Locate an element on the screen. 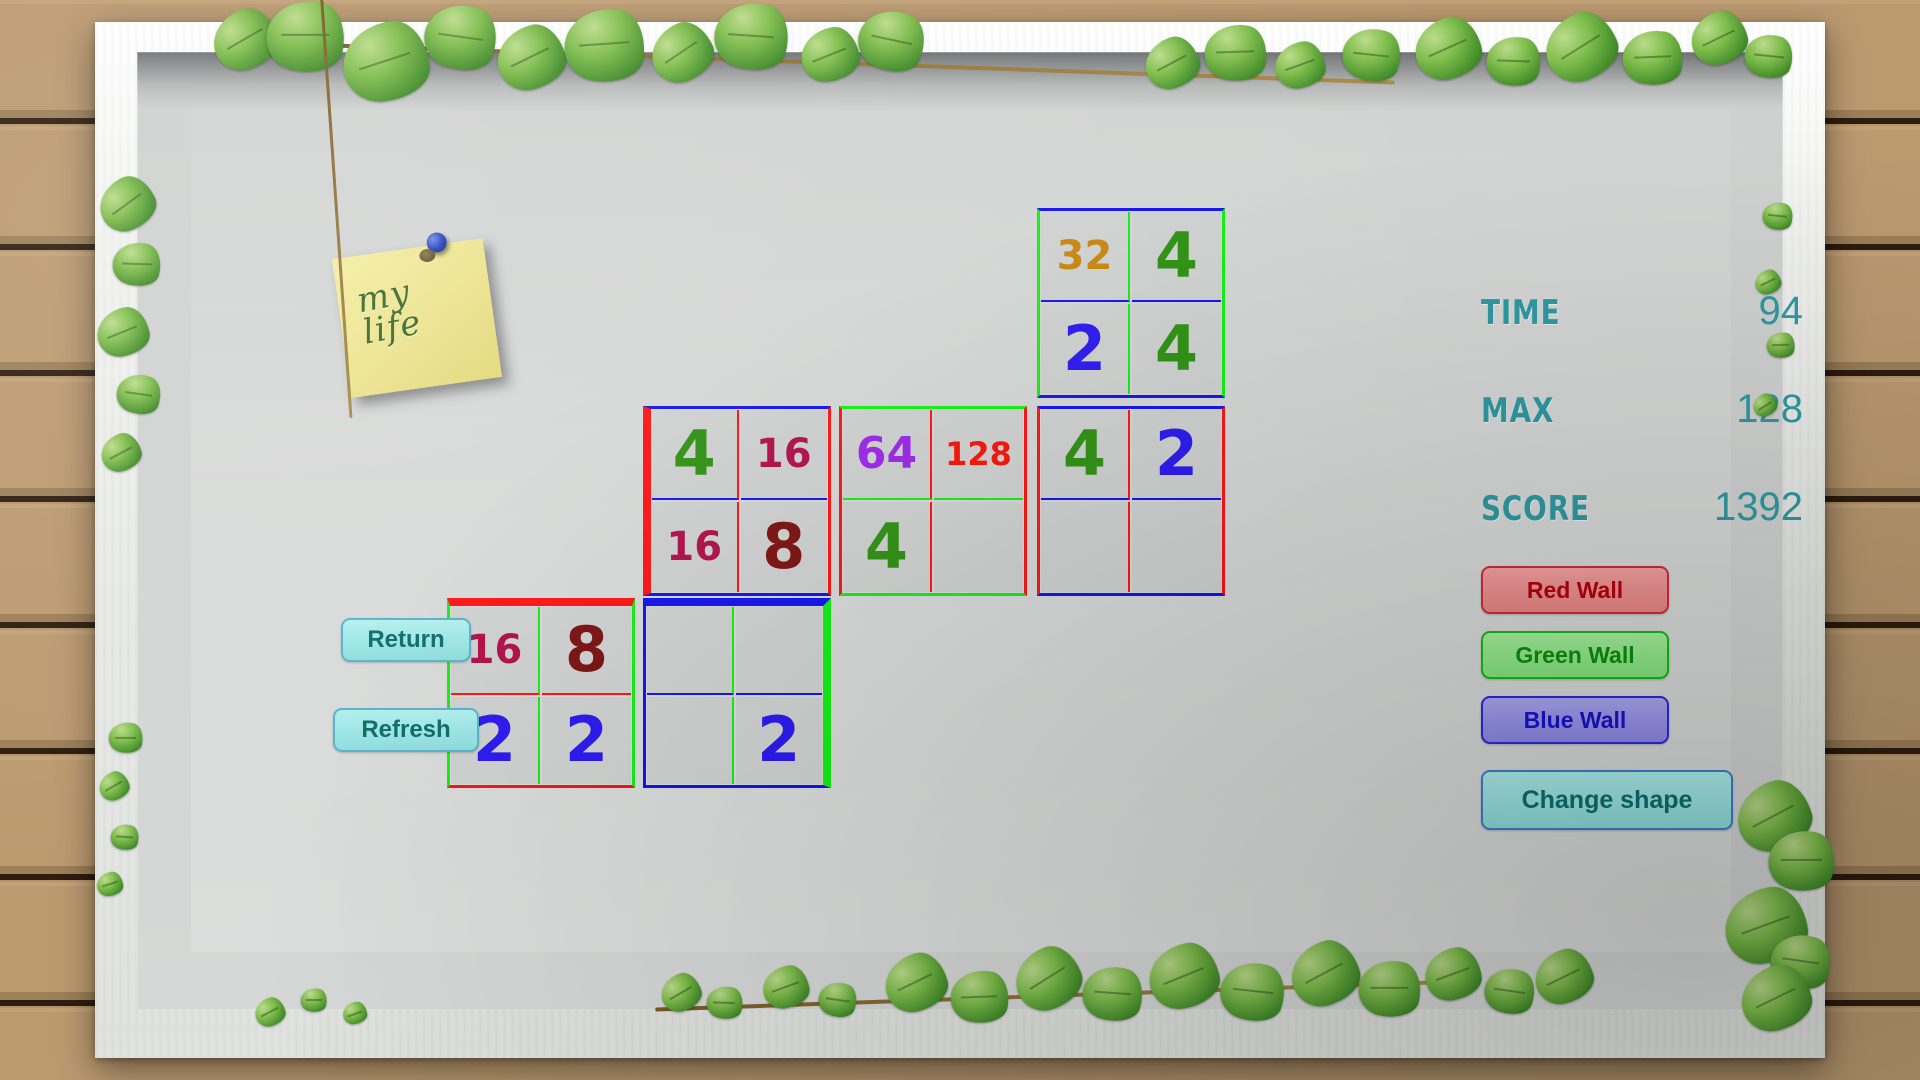  stat-value-max: 128 is located at coordinates (1769, 409).